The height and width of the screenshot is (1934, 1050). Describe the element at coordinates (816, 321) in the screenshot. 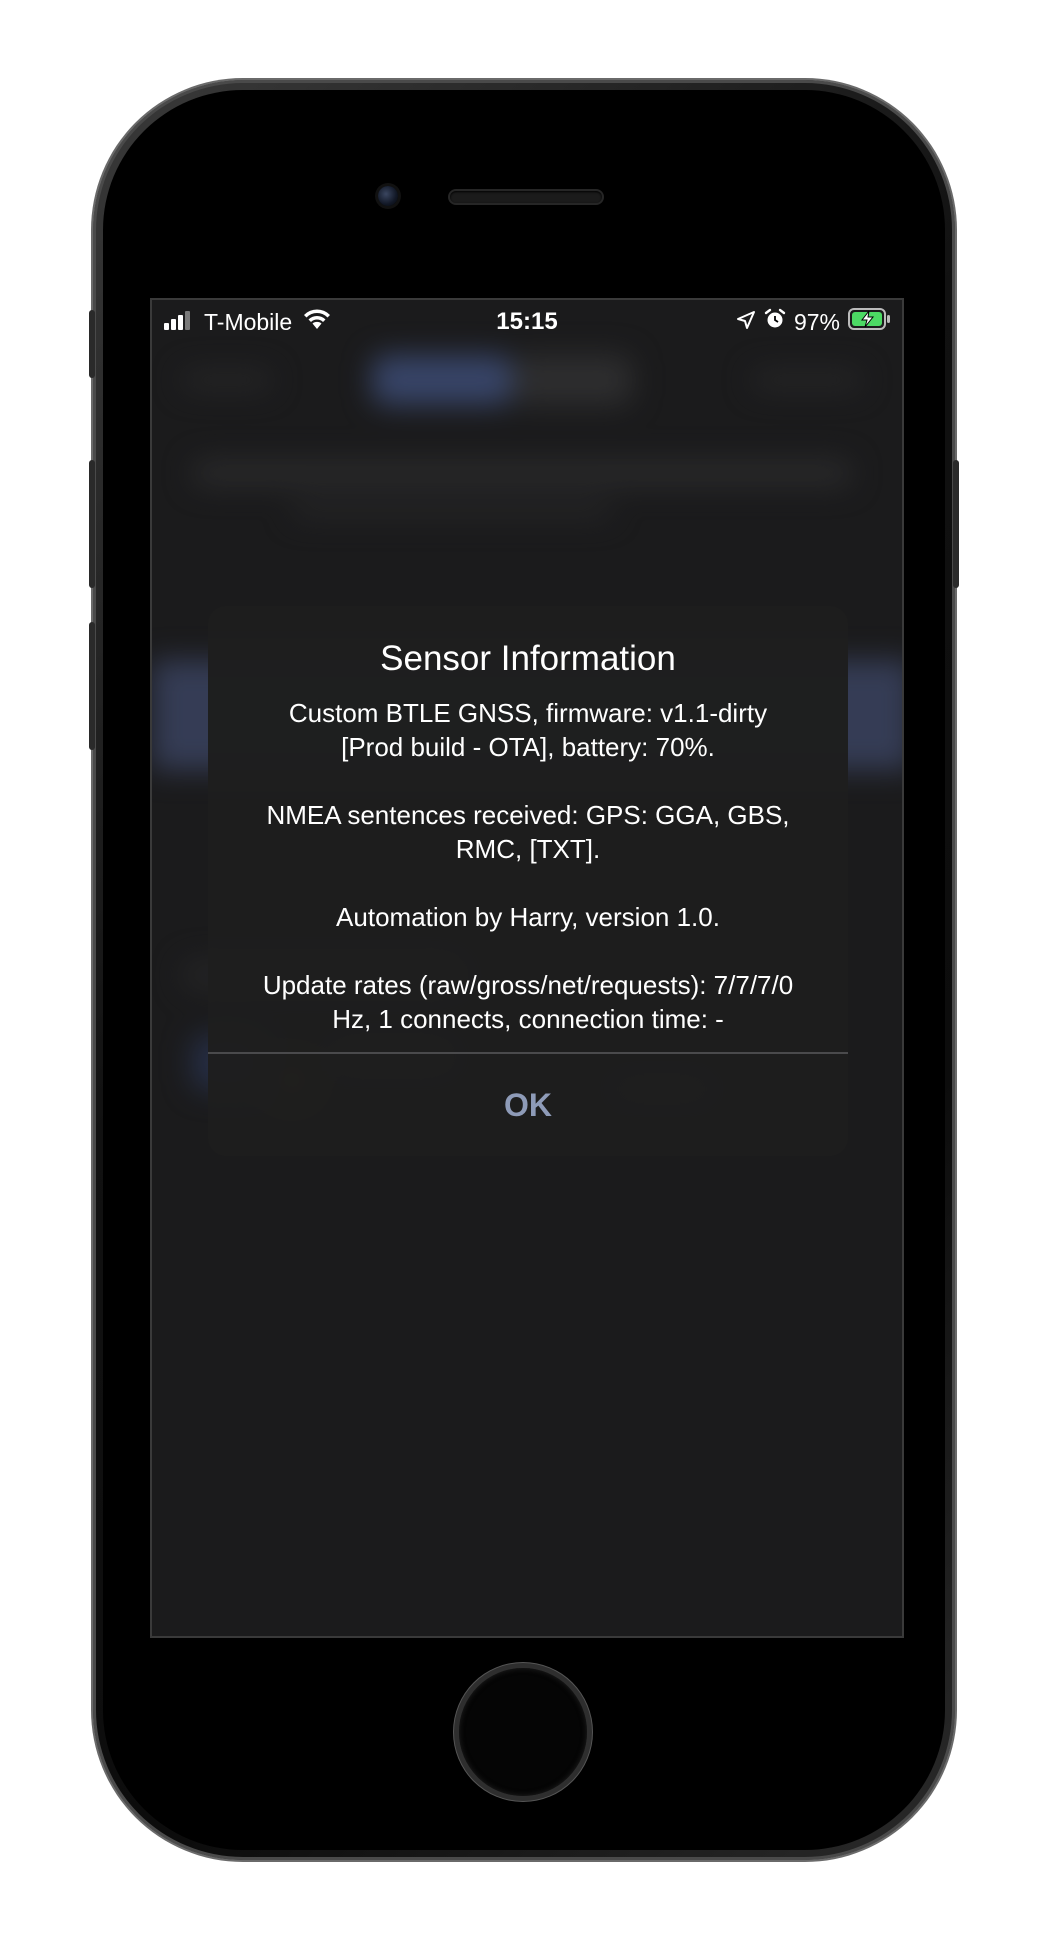

I see `battery-percent: 97%` at that location.